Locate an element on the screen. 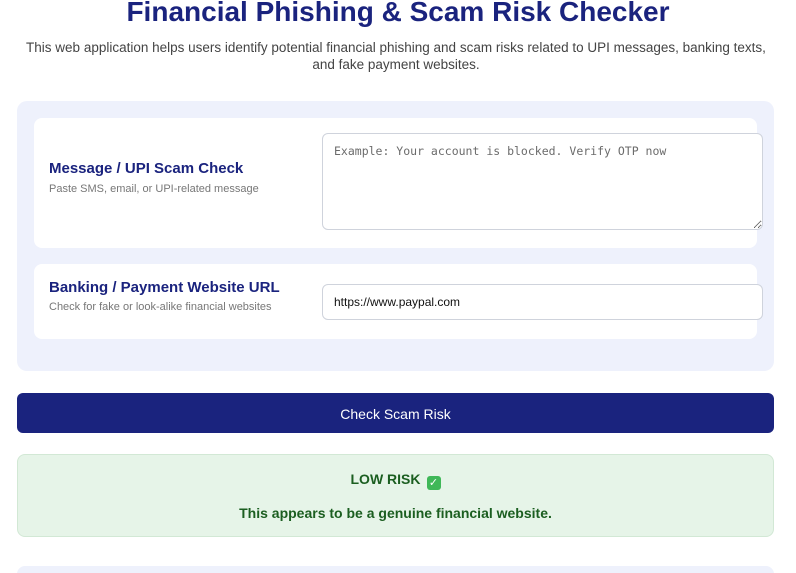 The width and height of the screenshot is (796, 573). check-mark-icon: ✓ is located at coordinates (433, 483).